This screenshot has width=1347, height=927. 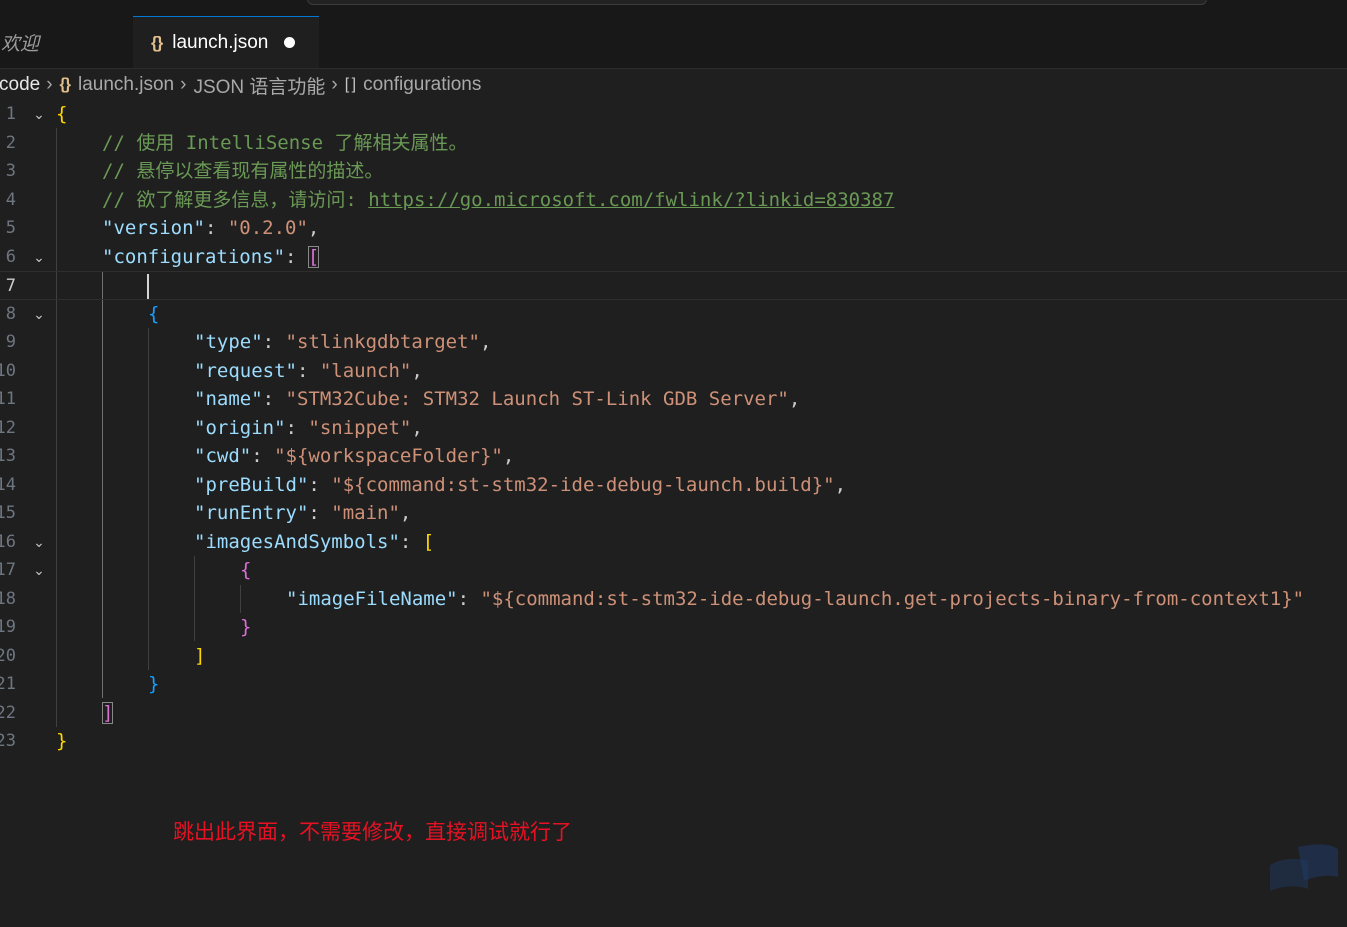 What do you see at coordinates (226, 42) in the screenshot?
I see `tab-launch-json: {} launch.json` at bounding box center [226, 42].